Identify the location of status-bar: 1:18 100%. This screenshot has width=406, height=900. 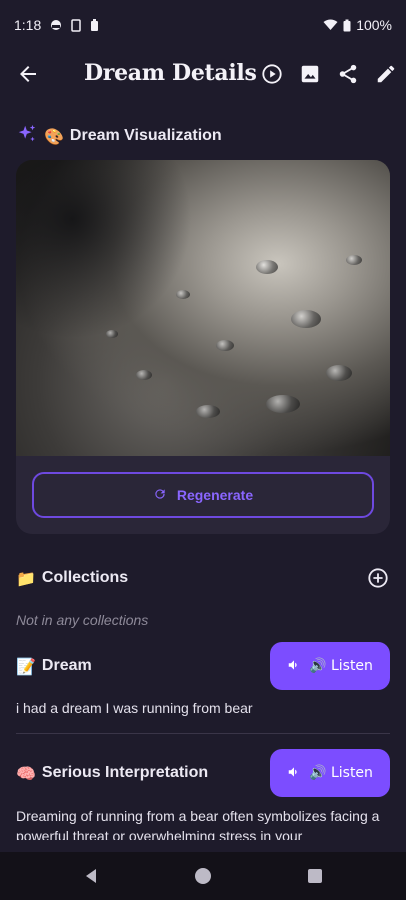
(203, 25).